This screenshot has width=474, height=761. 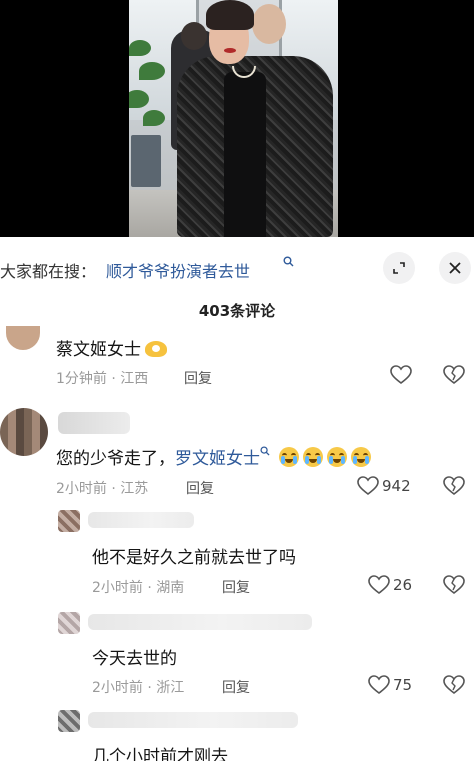 I want to click on comment-text: 几个小时前才刚去, so click(x=160, y=754).